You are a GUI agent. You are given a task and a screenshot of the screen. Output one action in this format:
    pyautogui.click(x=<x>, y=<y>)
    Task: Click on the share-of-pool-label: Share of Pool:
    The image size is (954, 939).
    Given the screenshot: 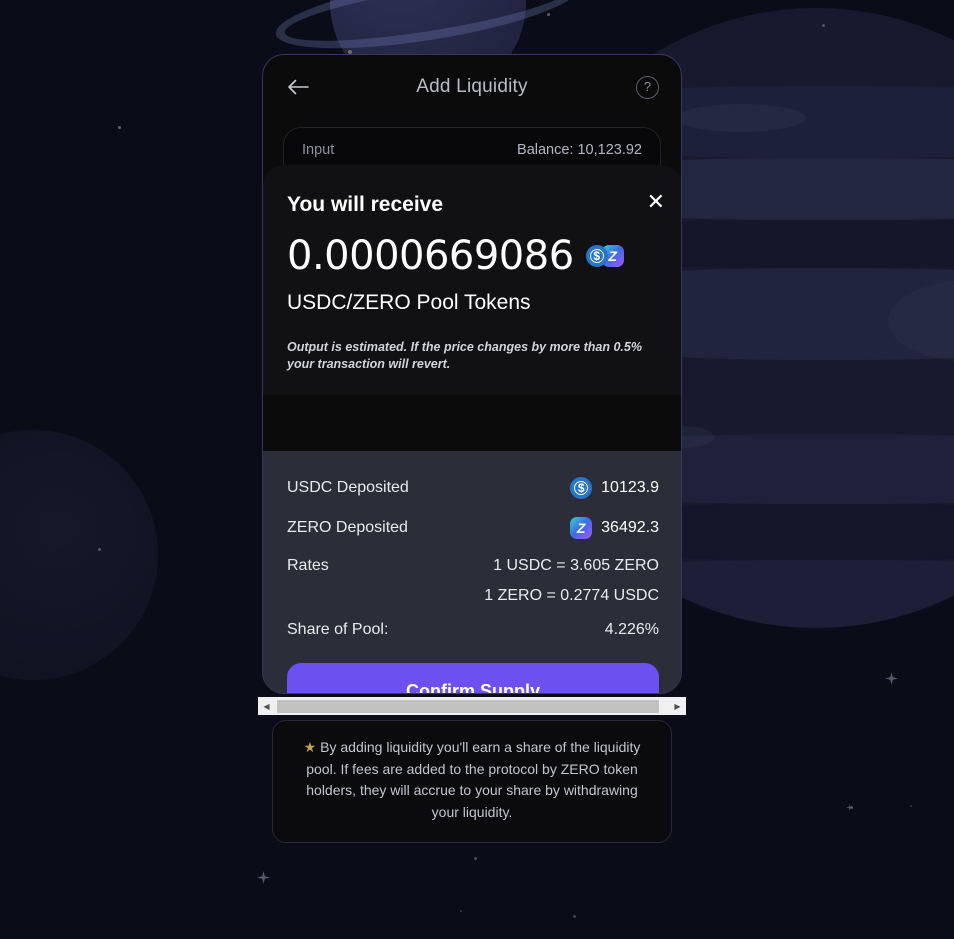 What is the action you would take?
    pyautogui.click(x=338, y=629)
    